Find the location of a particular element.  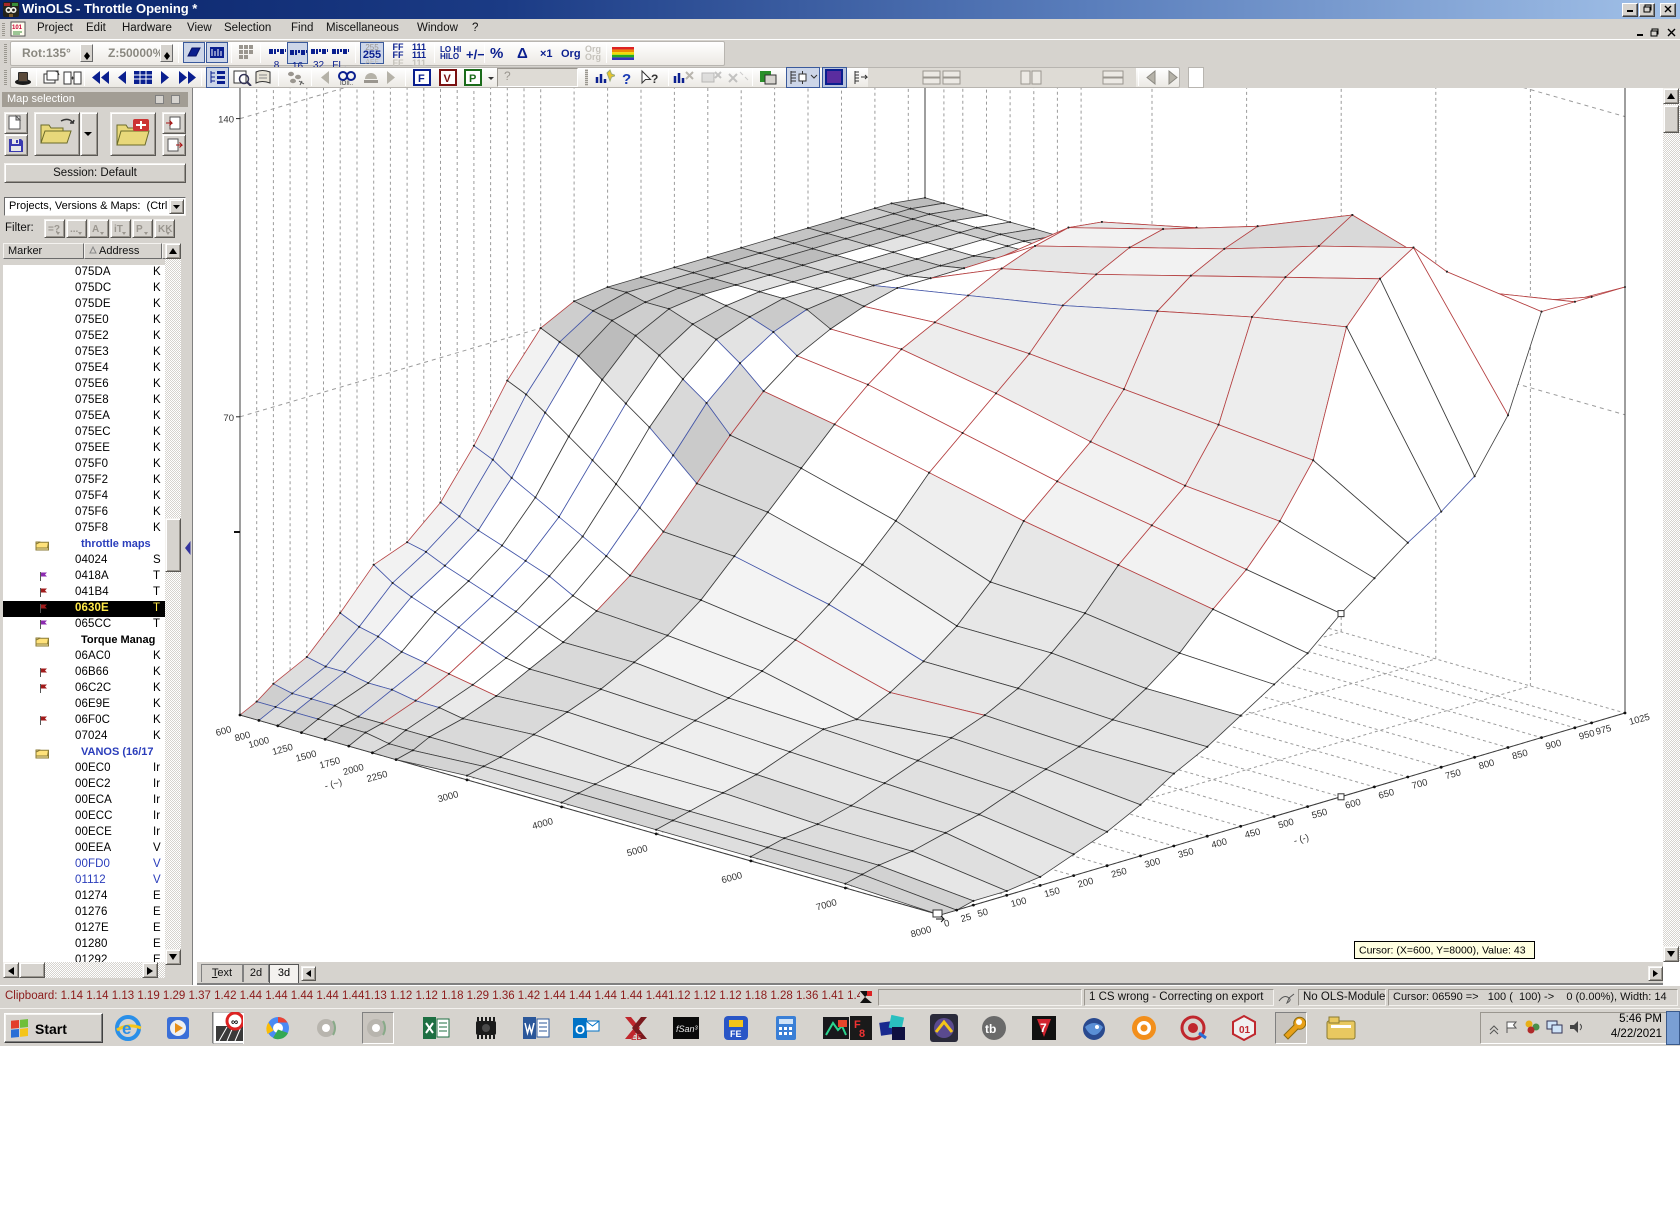

svg-text: tb is located at coordinates (990, 1029).